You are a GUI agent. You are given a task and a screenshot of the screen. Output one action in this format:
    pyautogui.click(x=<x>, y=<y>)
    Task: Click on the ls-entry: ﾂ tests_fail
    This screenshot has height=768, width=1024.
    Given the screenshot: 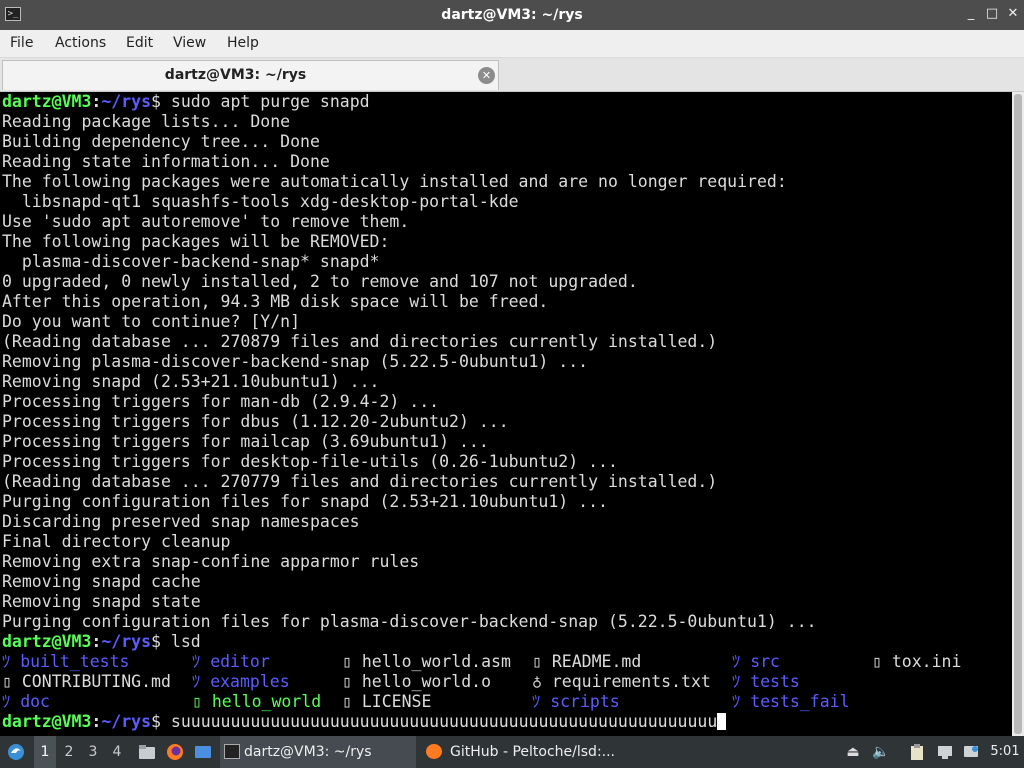 What is the action you would take?
    pyautogui.click(x=791, y=702)
    